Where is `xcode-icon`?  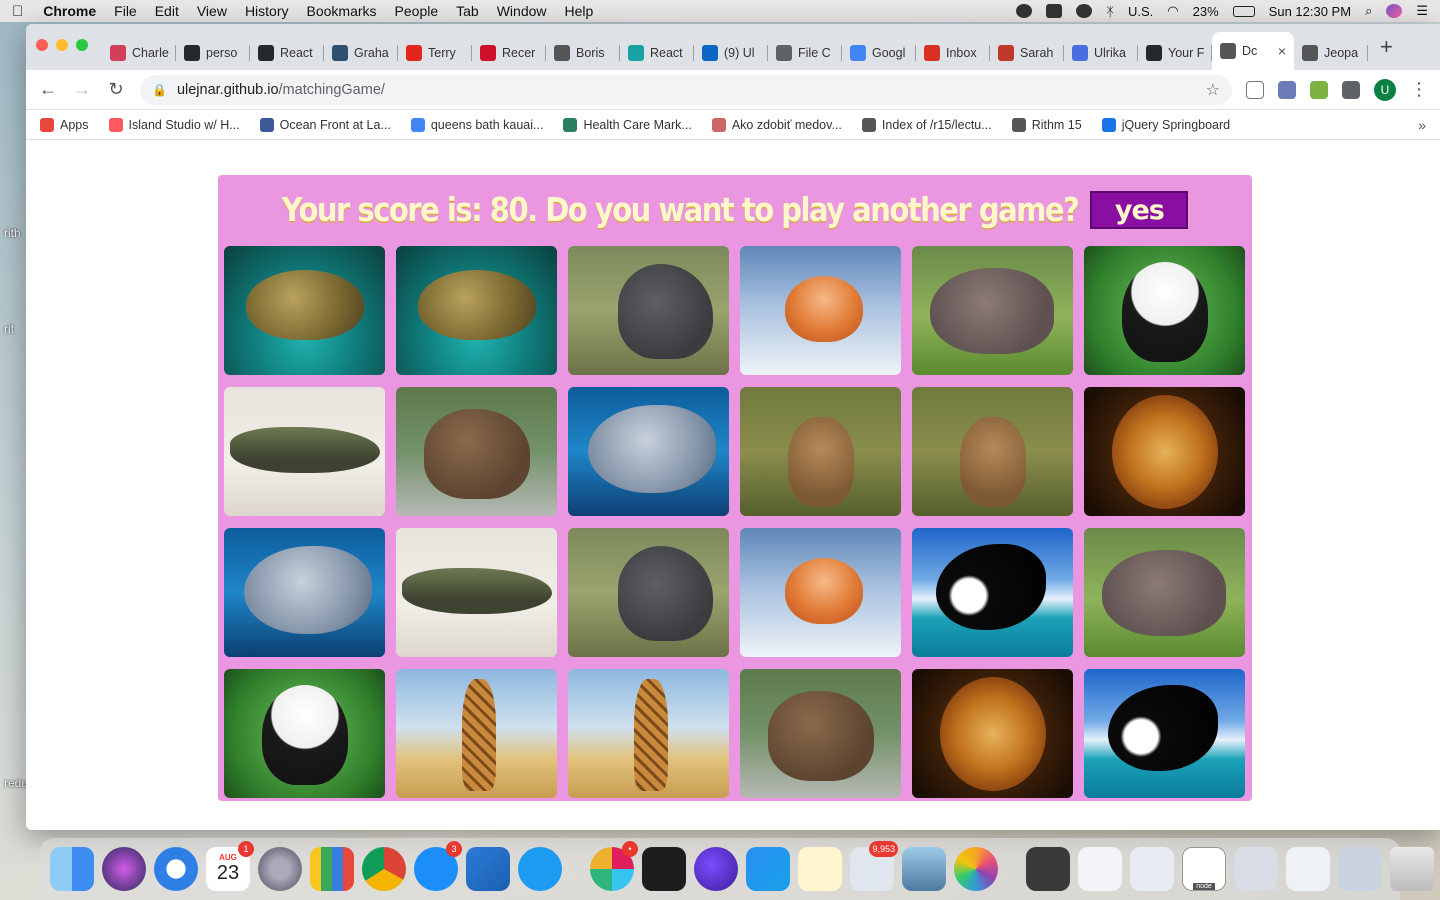
xcode-icon is located at coordinates (768, 869).